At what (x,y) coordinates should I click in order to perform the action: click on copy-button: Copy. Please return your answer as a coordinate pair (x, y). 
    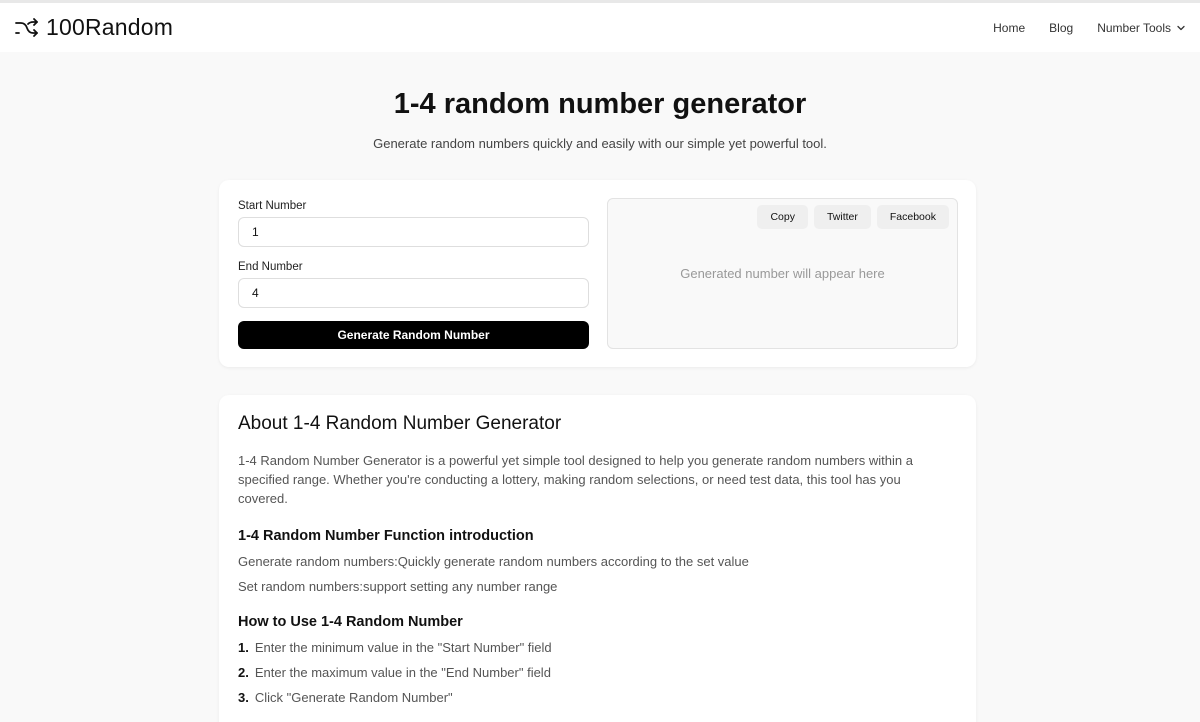
    Looking at the image, I should click on (782, 217).